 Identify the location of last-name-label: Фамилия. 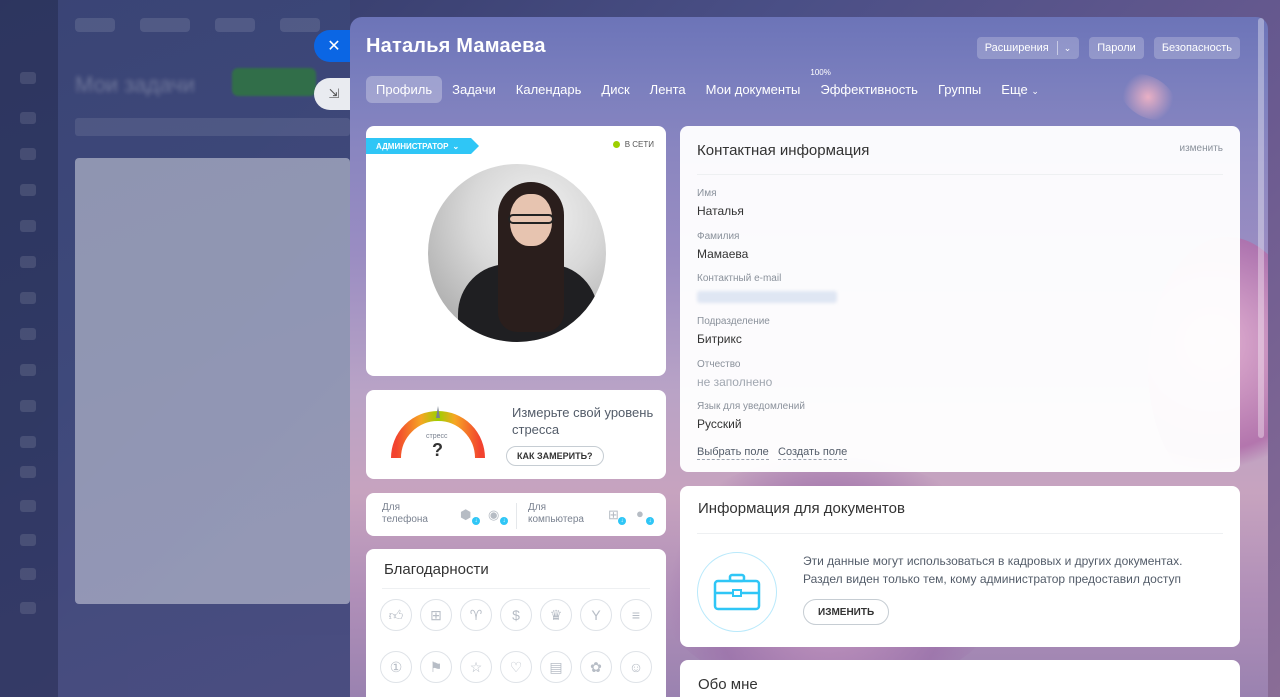
(718, 236).